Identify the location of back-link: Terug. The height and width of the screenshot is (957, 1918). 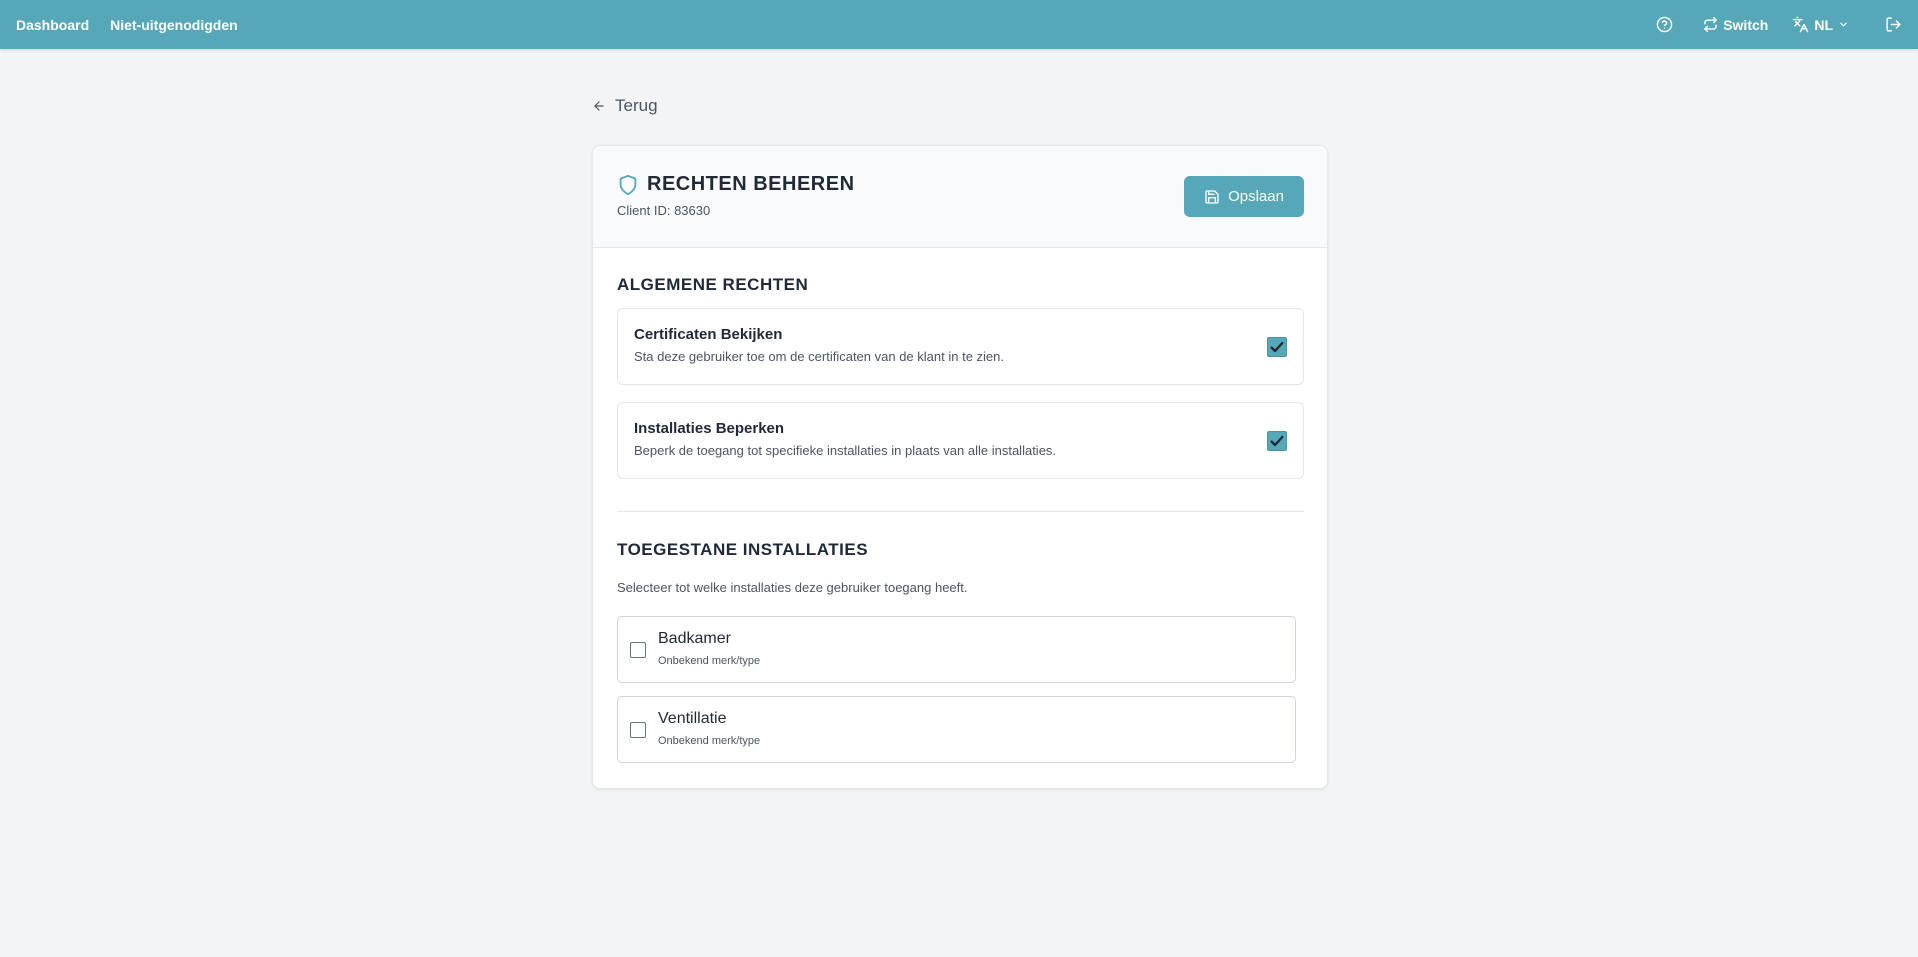
(625, 106).